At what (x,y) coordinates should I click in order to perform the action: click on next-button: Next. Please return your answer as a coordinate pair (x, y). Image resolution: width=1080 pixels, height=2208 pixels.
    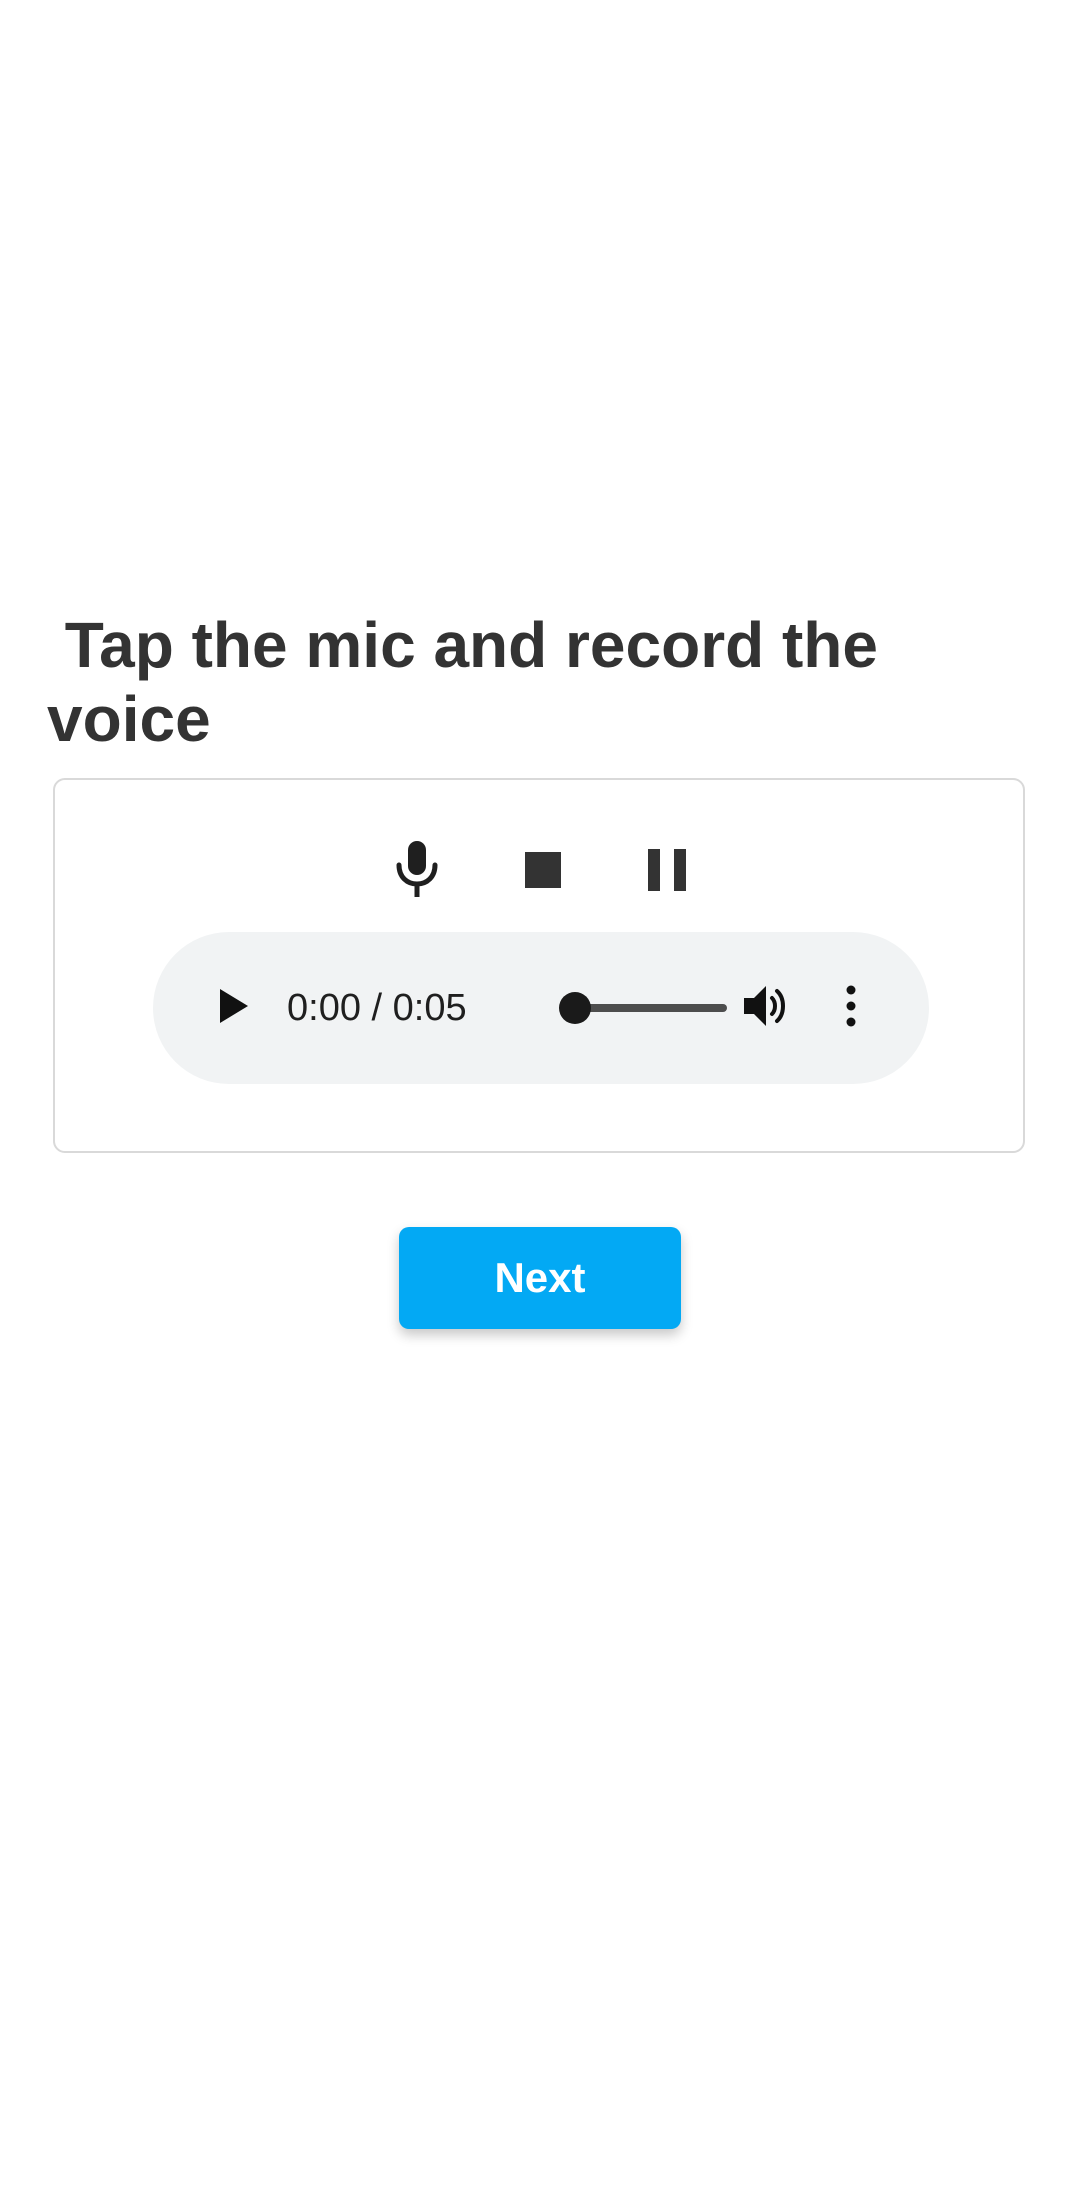
    Looking at the image, I should click on (540, 1278).